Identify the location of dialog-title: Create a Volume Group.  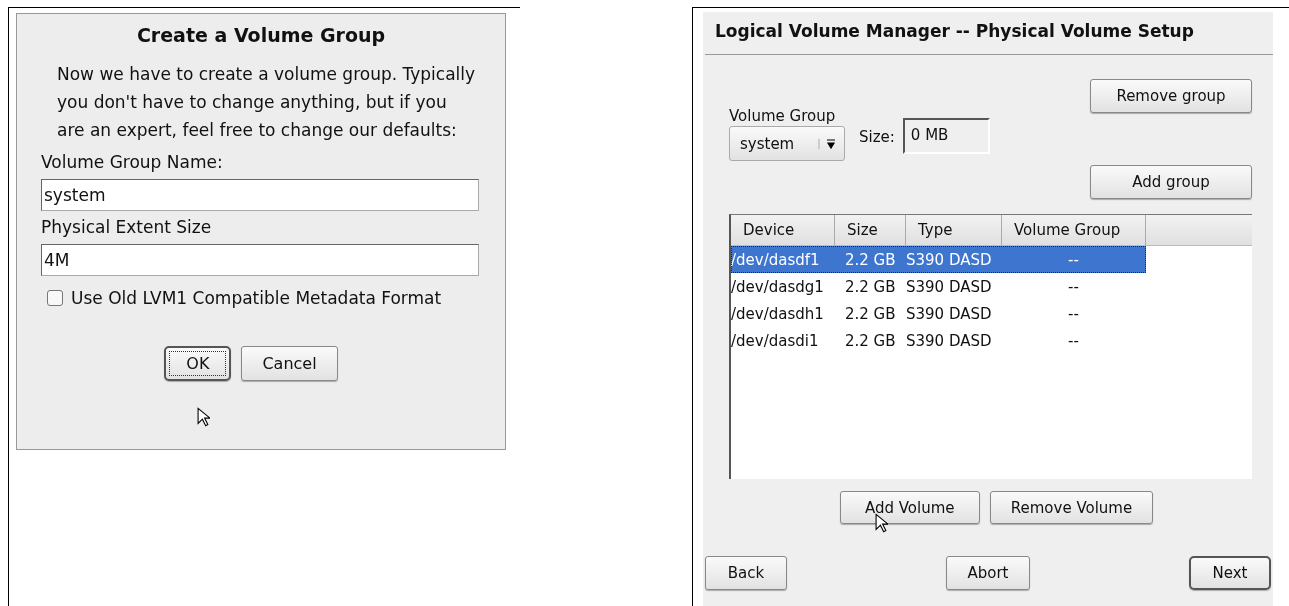
(261, 35).